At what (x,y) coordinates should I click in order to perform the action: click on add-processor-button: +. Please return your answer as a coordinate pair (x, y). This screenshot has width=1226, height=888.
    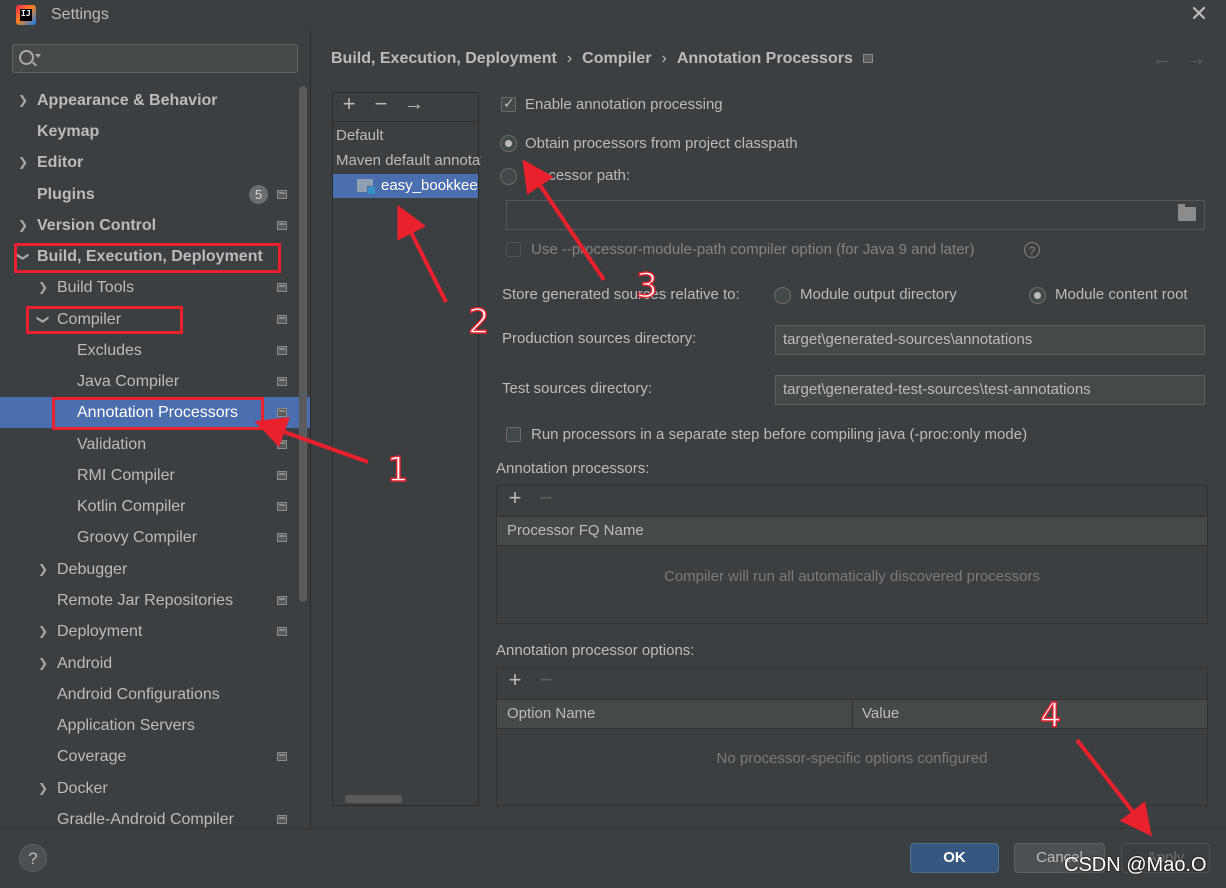
    Looking at the image, I should click on (515, 498).